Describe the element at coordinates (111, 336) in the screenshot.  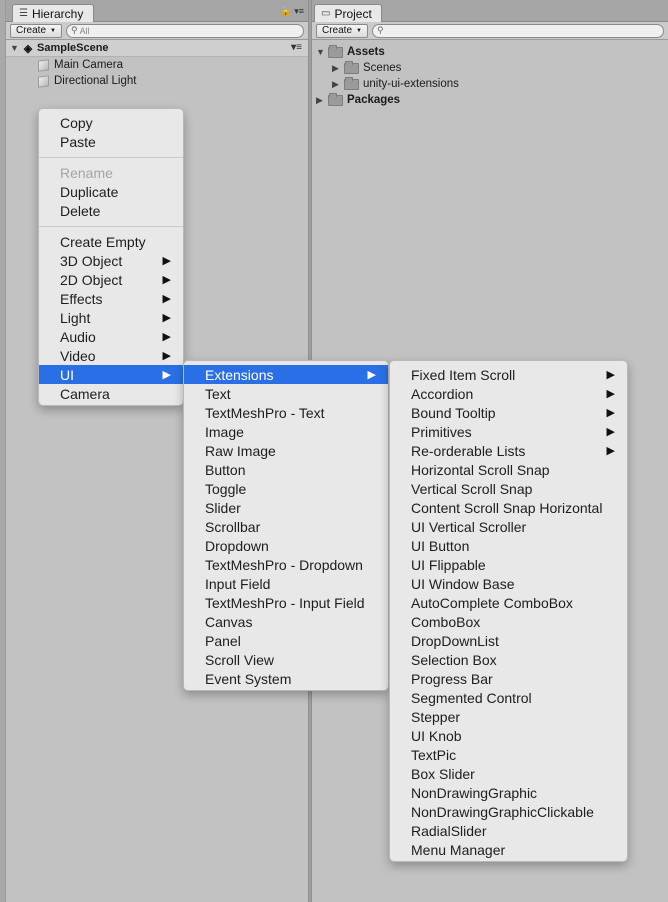
I see `menu-item-audio: Audio ▶` at that location.